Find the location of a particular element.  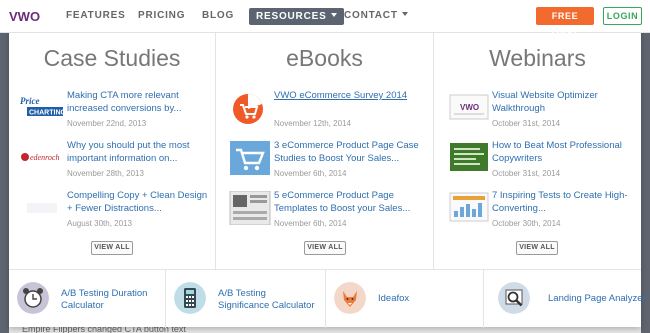

cart-icon is located at coordinates (250, 158).